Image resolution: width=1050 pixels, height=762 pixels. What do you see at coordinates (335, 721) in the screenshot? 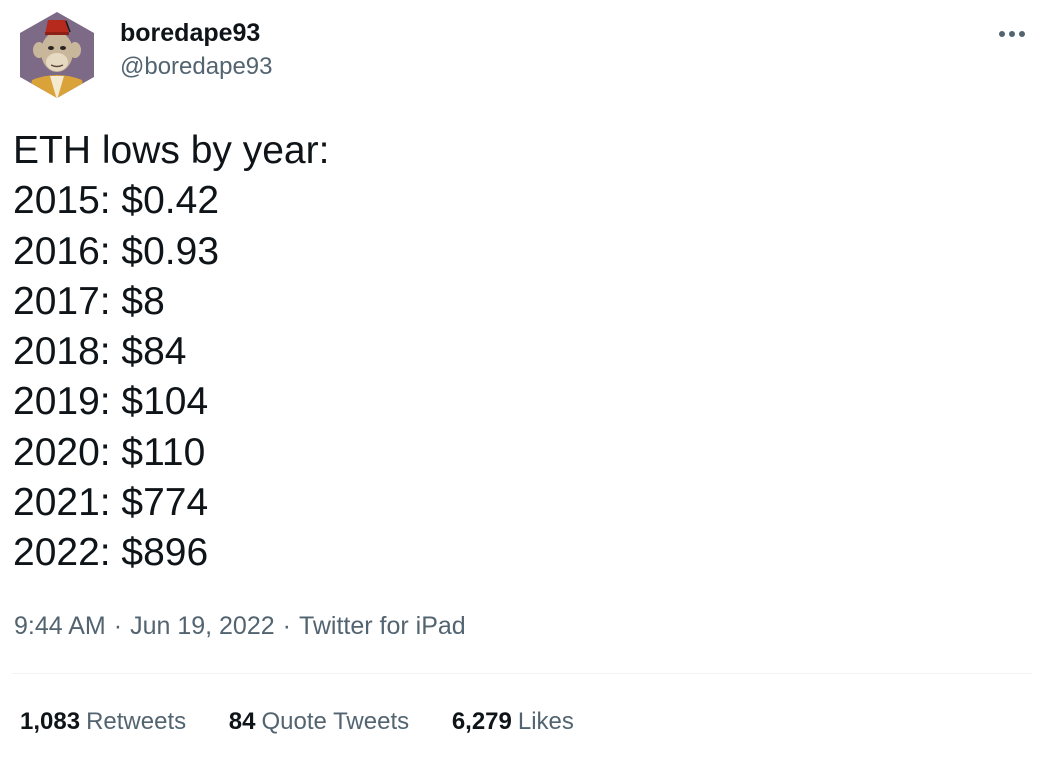
I see `quote-tweets-label: Quote Tweets` at bounding box center [335, 721].